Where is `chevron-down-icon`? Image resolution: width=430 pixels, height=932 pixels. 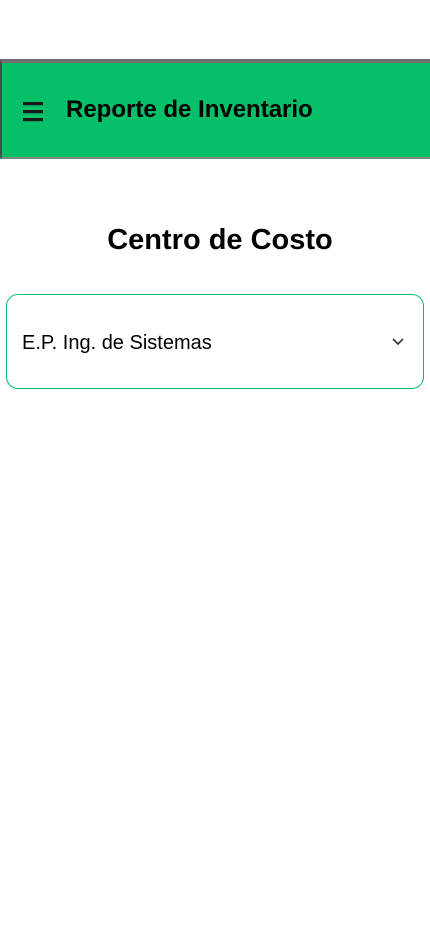
chevron-down-icon is located at coordinates (398, 342).